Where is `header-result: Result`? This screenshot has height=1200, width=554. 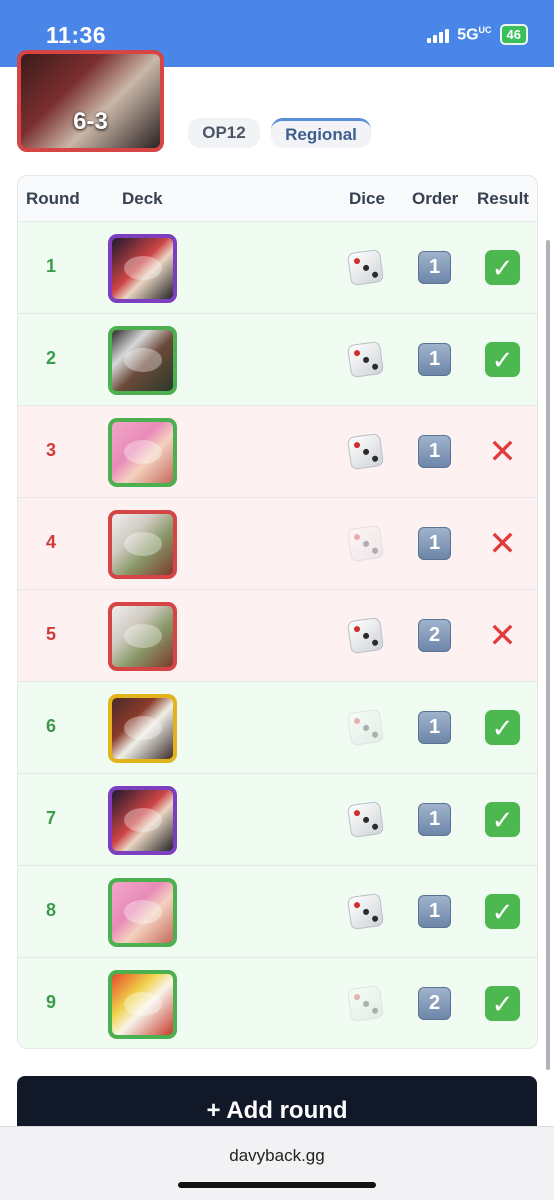 header-result: Result is located at coordinates (503, 198).